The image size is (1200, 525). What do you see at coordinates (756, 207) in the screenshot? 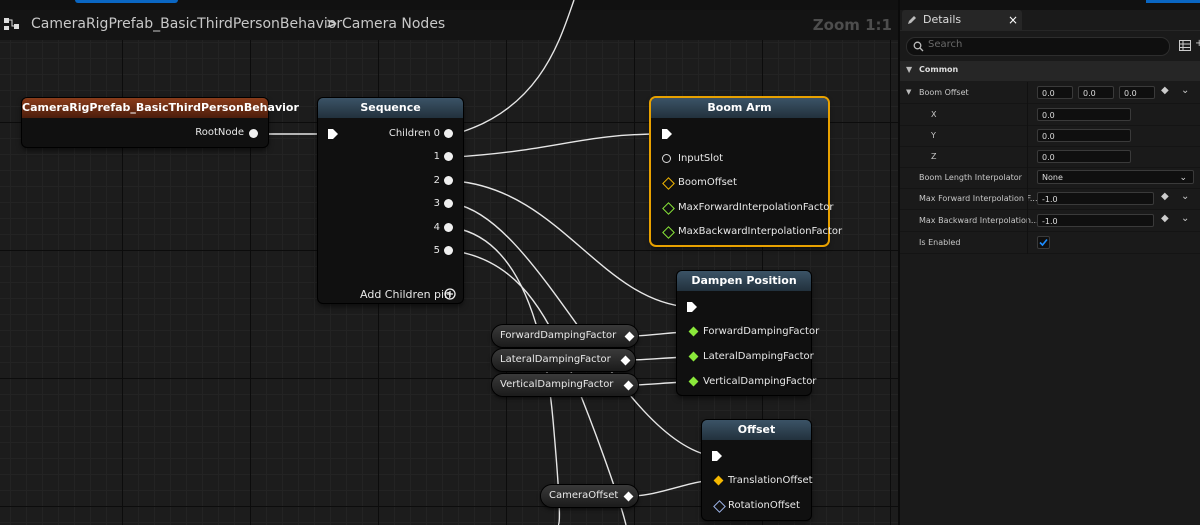
I see `boom-arm-pin-maxforward: MaxForwardInterpolationFactor` at bounding box center [756, 207].